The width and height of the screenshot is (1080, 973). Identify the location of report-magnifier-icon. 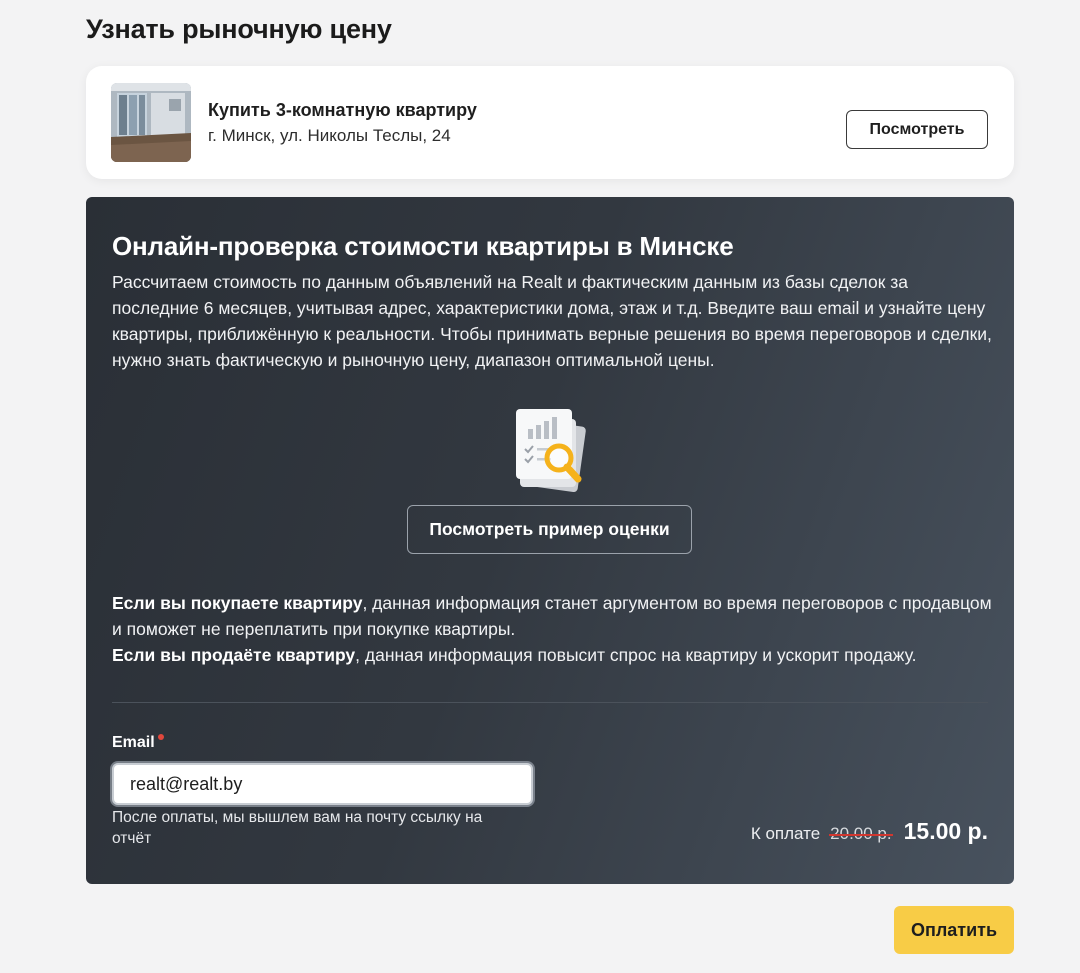
(552, 452).